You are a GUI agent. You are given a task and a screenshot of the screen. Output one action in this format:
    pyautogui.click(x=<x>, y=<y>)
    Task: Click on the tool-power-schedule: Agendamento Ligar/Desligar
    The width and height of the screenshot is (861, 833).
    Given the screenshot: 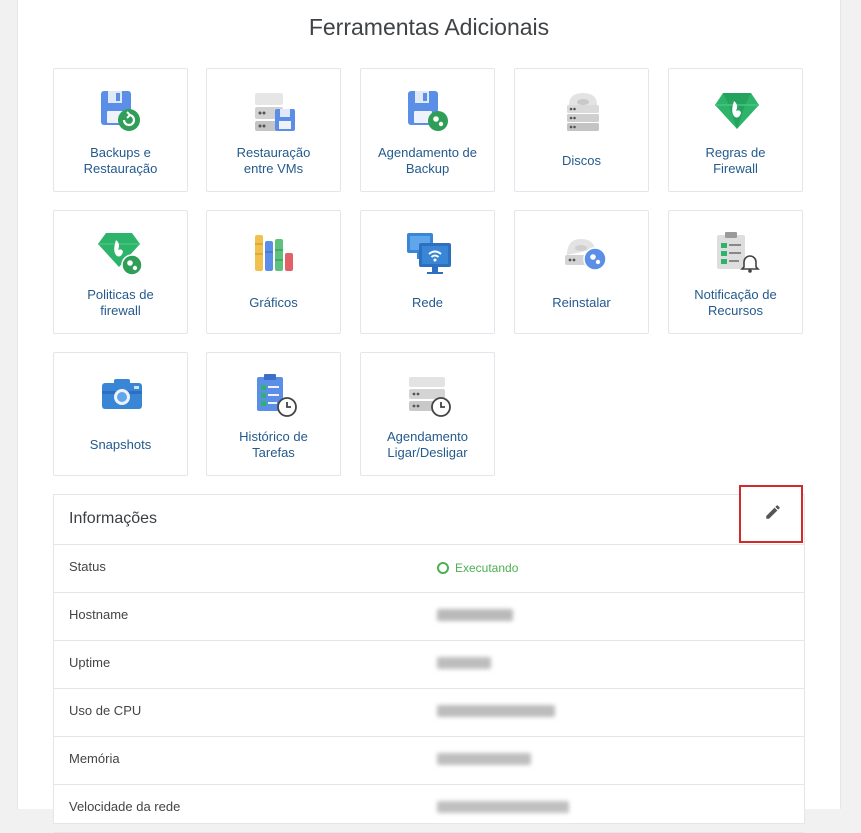 What is the action you would take?
    pyautogui.click(x=427, y=414)
    